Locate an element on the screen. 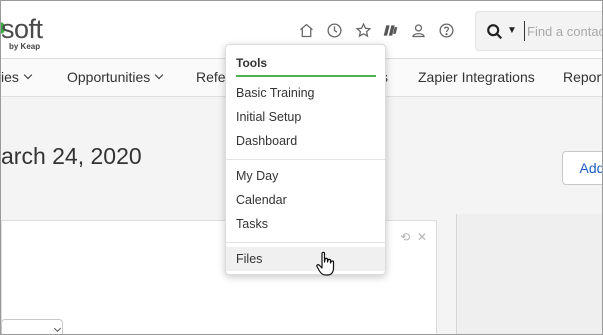  nav-item-label: Opportunities is located at coordinates (109, 77).